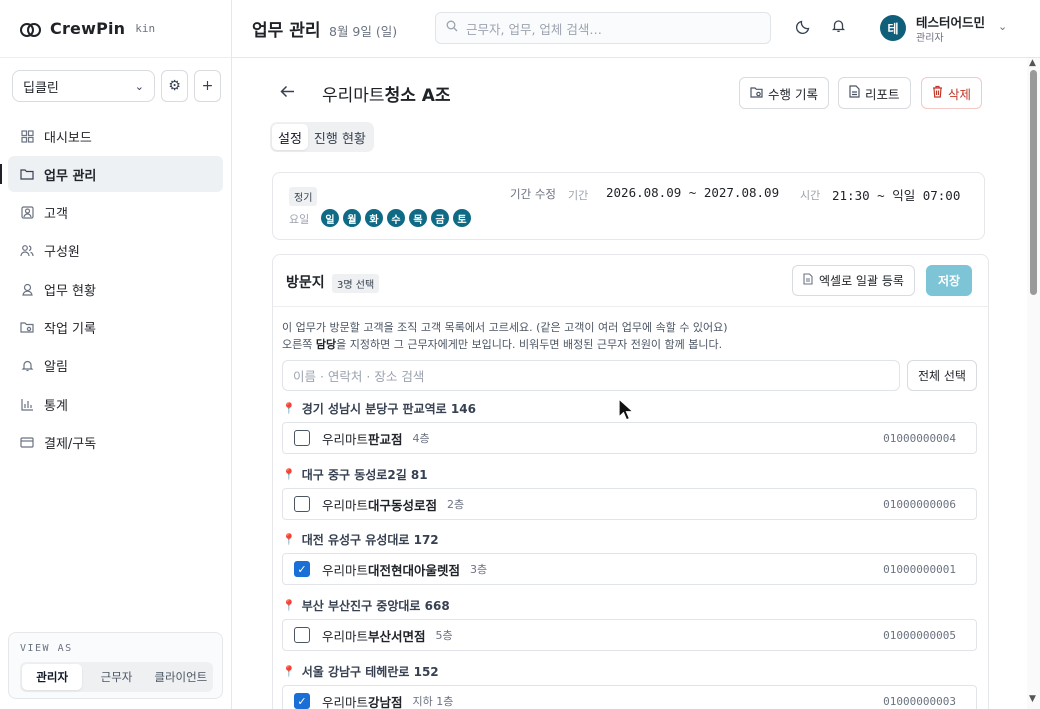 This screenshot has height=709, width=1040. I want to click on sidebar-item-label: 대시보드, so click(68, 138).